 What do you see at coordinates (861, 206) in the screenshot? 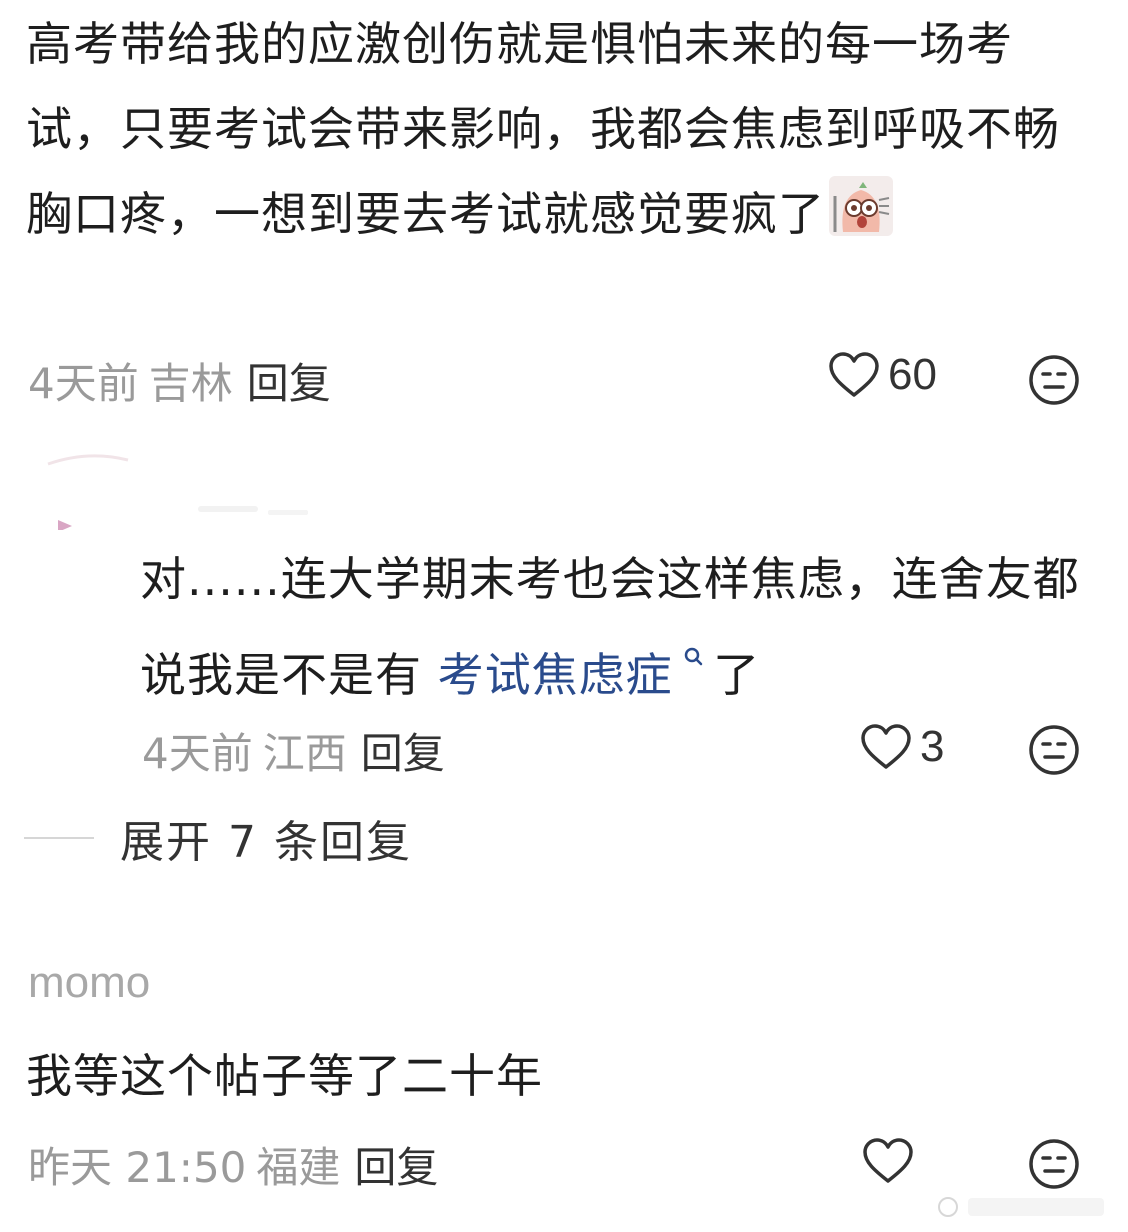
I see `shocked-sticker-icon` at bounding box center [861, 206].